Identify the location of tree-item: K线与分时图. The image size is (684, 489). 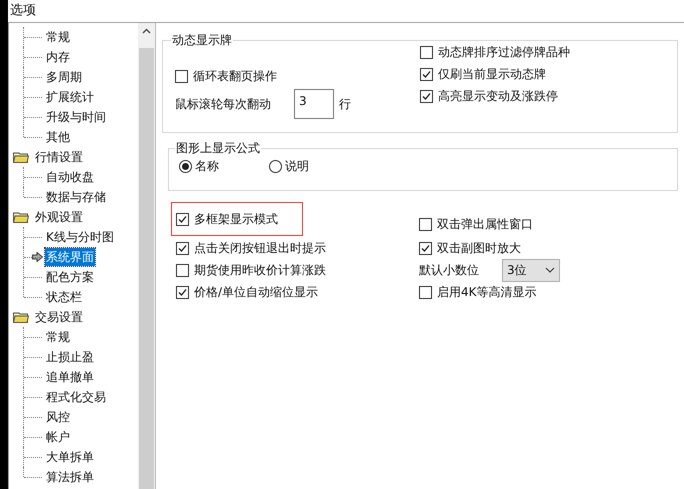
(80, 237).